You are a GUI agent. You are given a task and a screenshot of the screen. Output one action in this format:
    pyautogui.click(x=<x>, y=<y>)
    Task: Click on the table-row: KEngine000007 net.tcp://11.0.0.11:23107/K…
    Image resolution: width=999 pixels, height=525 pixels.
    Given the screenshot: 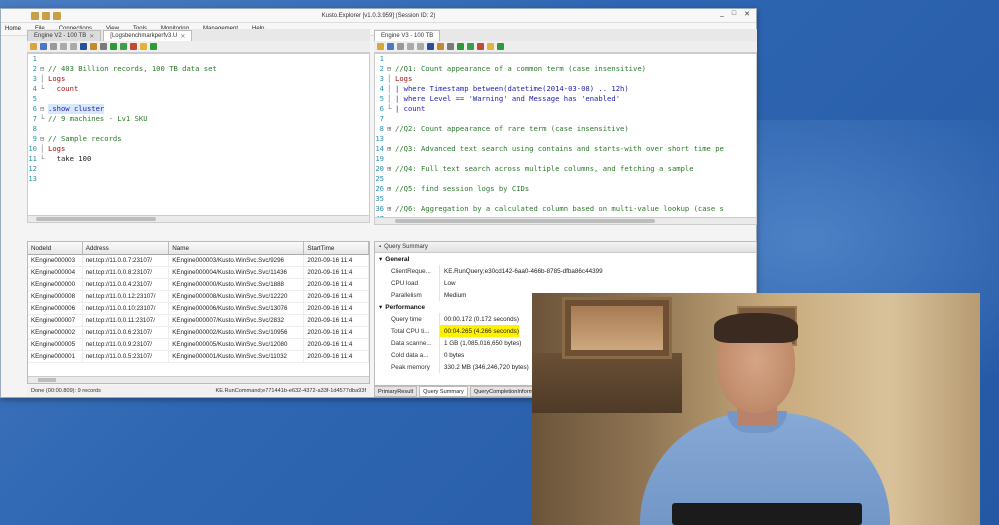 What is the action you would take?
    pyautogui.click(x=198, y=321)
    